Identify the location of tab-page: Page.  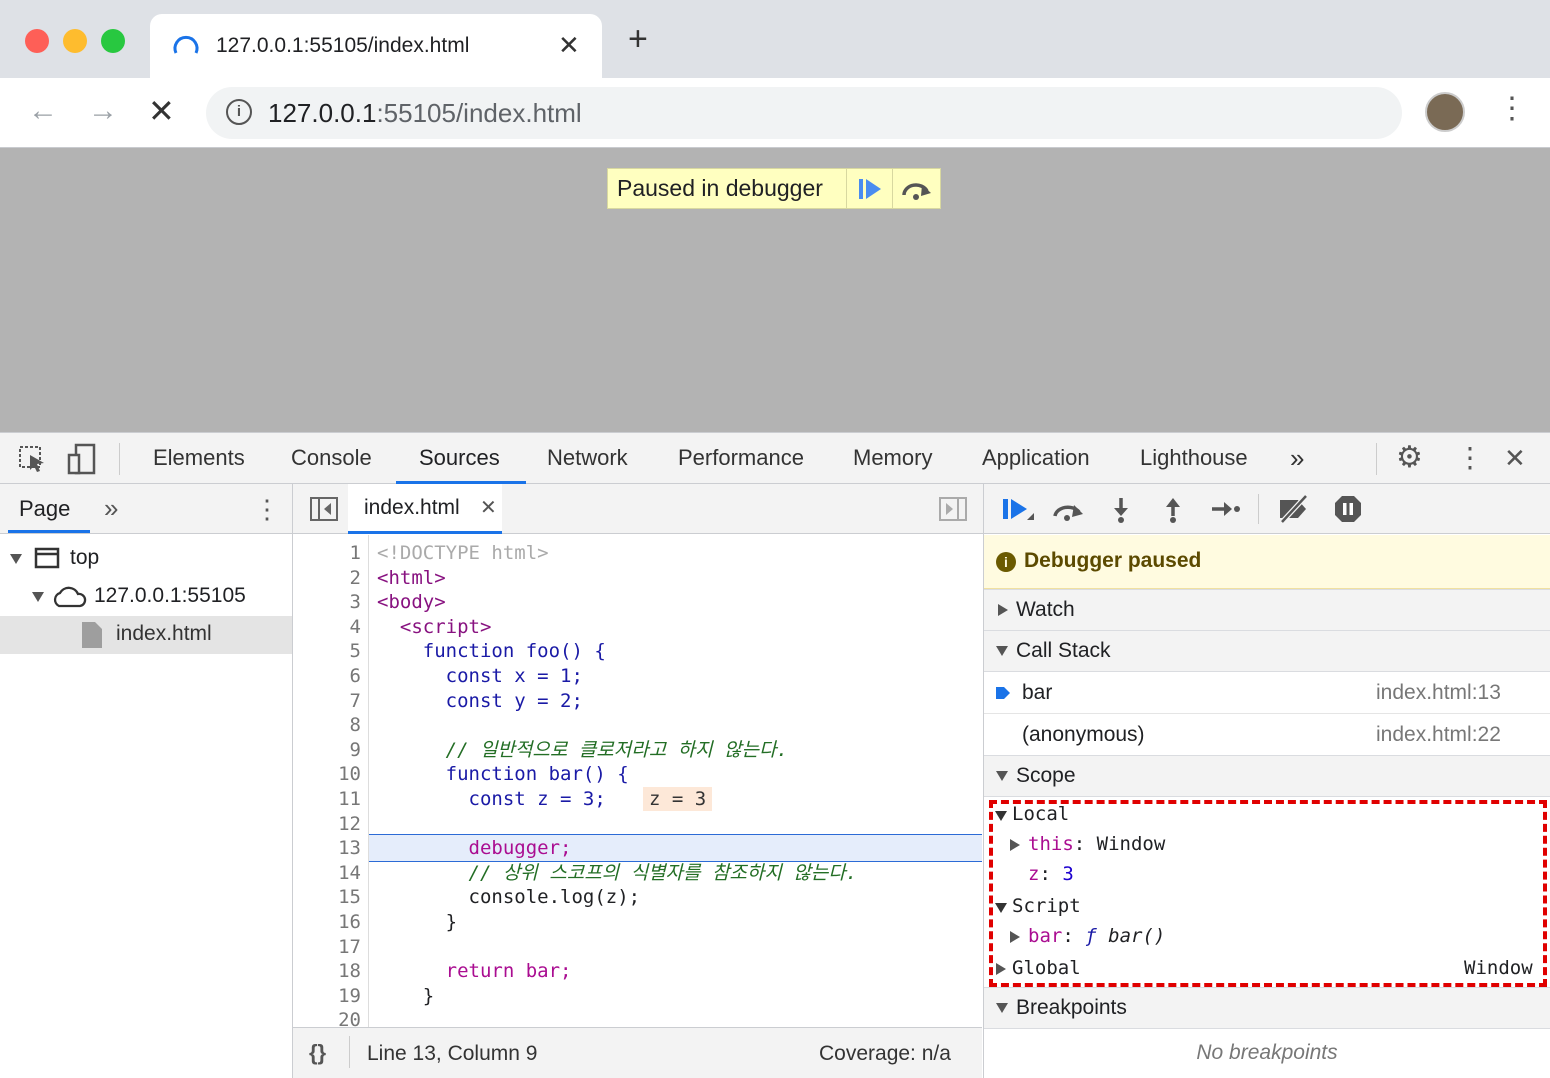
(44, 509).